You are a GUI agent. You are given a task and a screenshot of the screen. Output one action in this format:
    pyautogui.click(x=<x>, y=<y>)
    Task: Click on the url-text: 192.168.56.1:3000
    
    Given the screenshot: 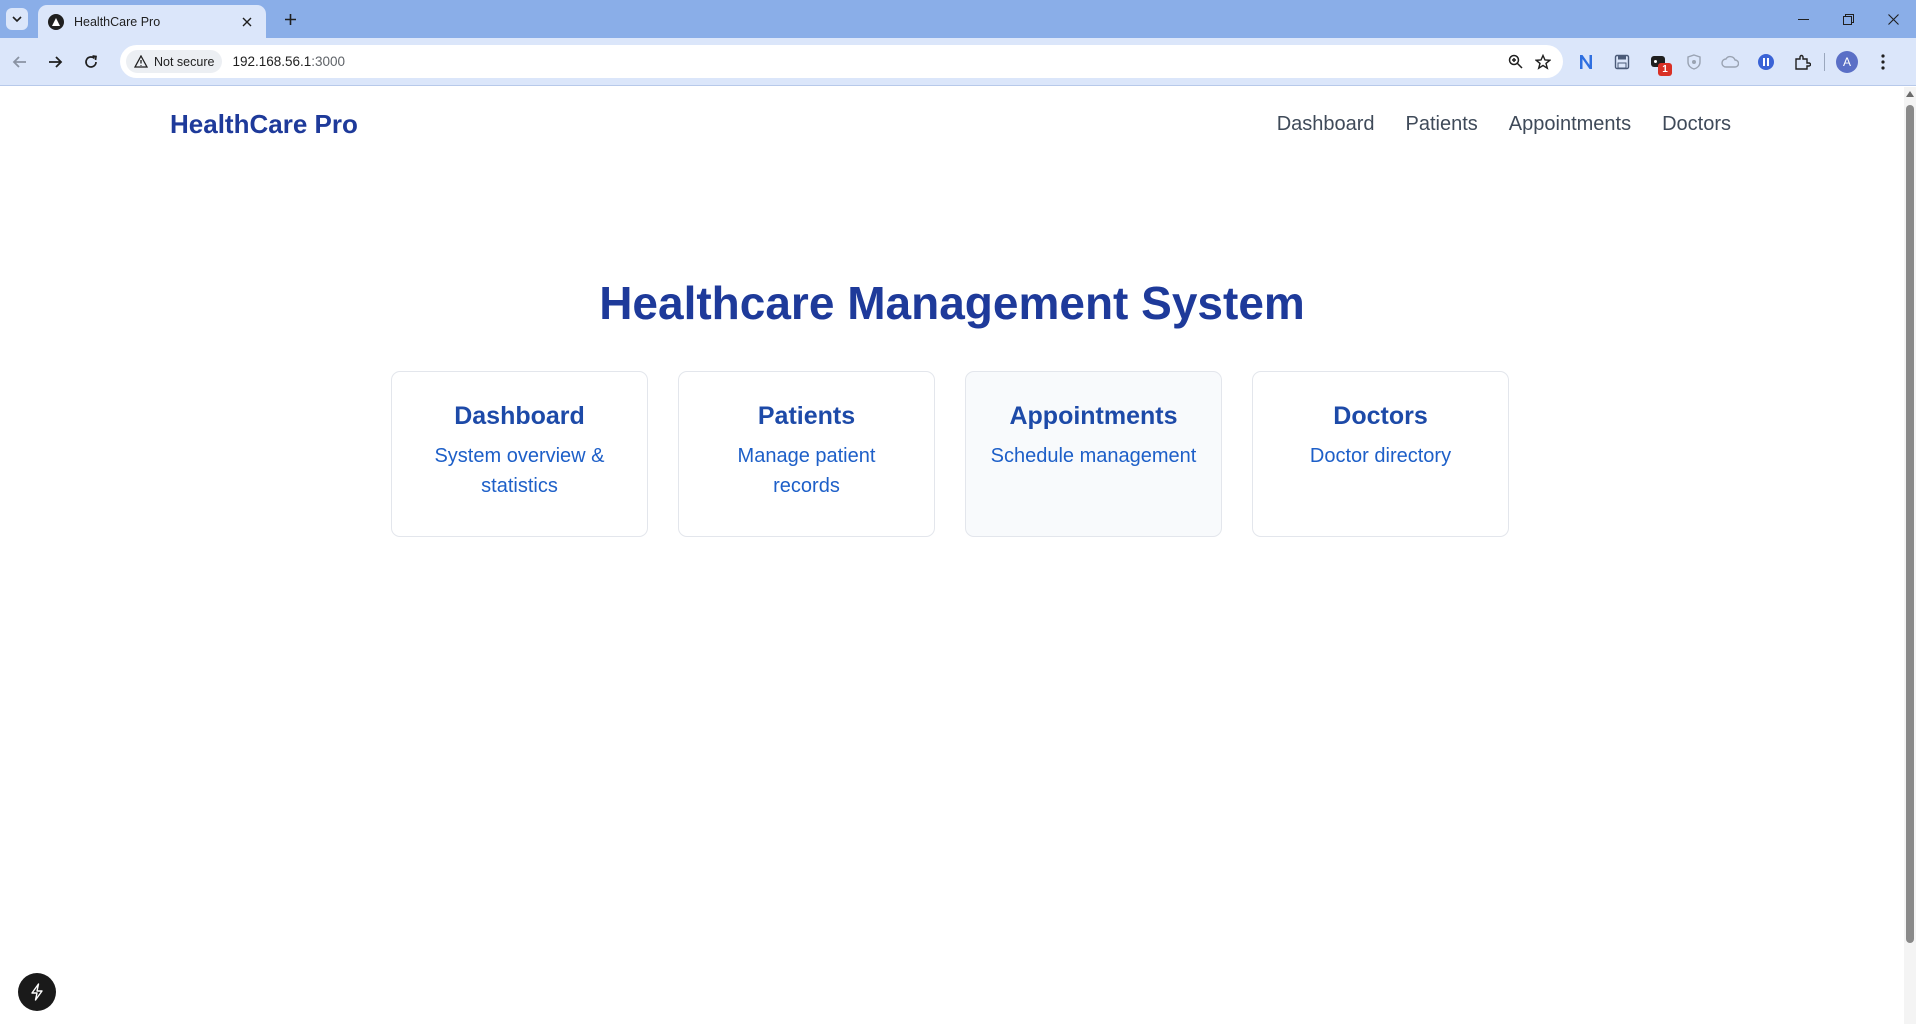 What is the action you would take?
    pyautogui.click(x=866, y=61)
    